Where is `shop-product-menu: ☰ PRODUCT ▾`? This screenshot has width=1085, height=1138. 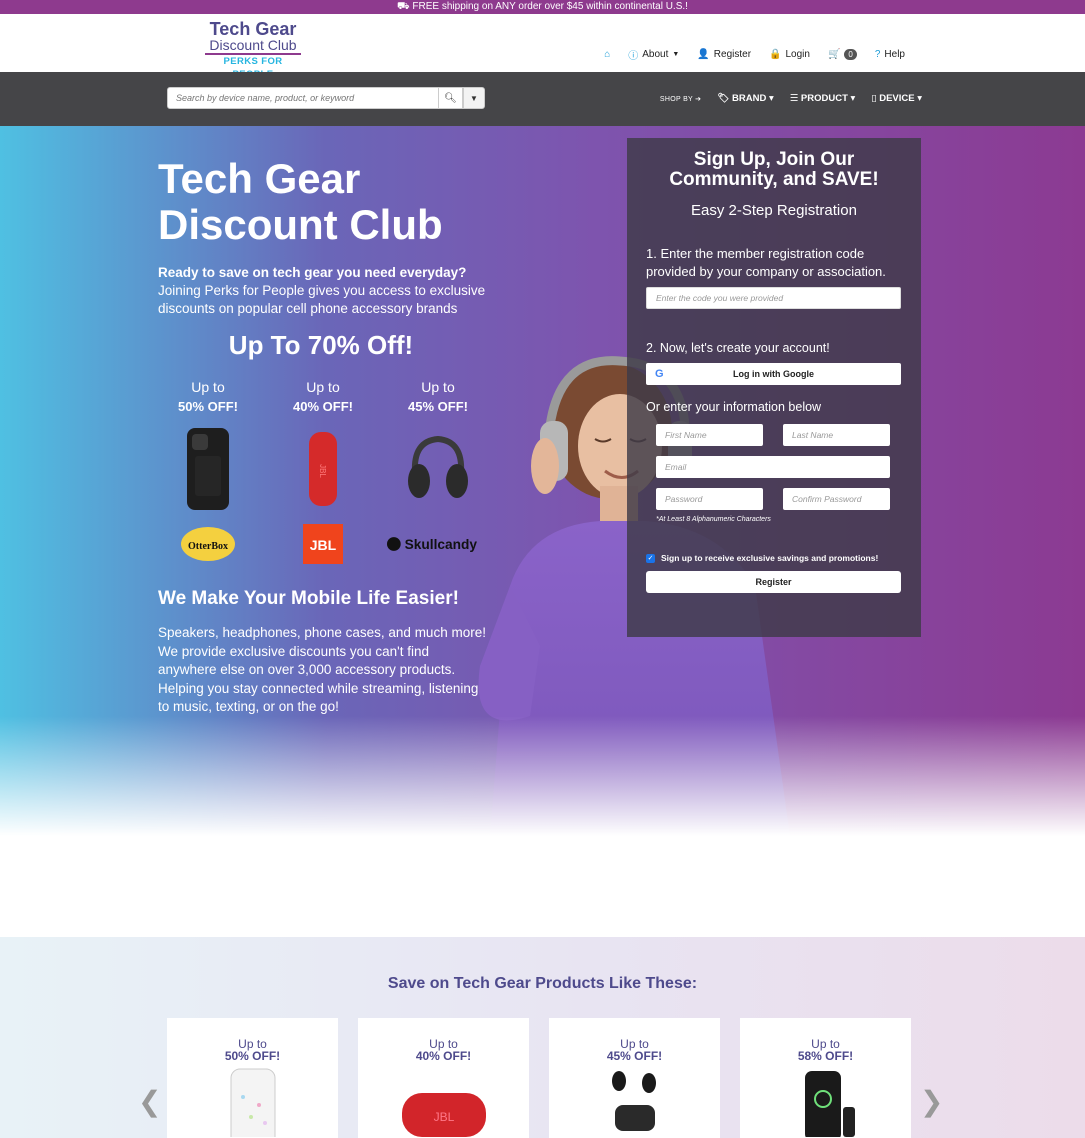 shop-product-menu: ☰ PRODUCT ▾ is located at coordinates (823, 98).